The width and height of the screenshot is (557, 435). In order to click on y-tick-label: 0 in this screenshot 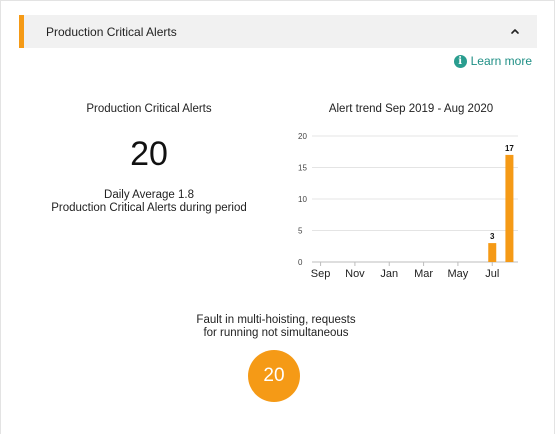, I will do `click(300, 262)`.